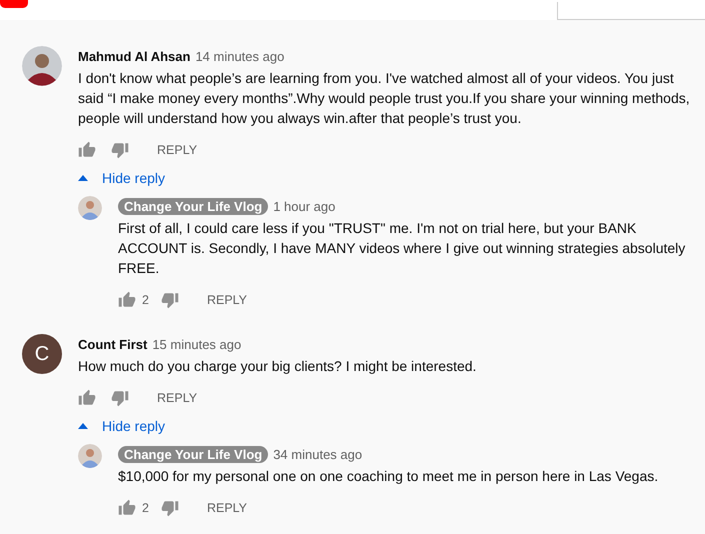 The width and height of the screenshot is (705, 534). I want to click on comment-text: I don't know what people’s are learning from you. I've watched almost all of your videos. You just said “I make money every months”.Why would people trust you.If you share your winning methods, people will understand how you always win.after that people’s trust you., so click(384, 98).